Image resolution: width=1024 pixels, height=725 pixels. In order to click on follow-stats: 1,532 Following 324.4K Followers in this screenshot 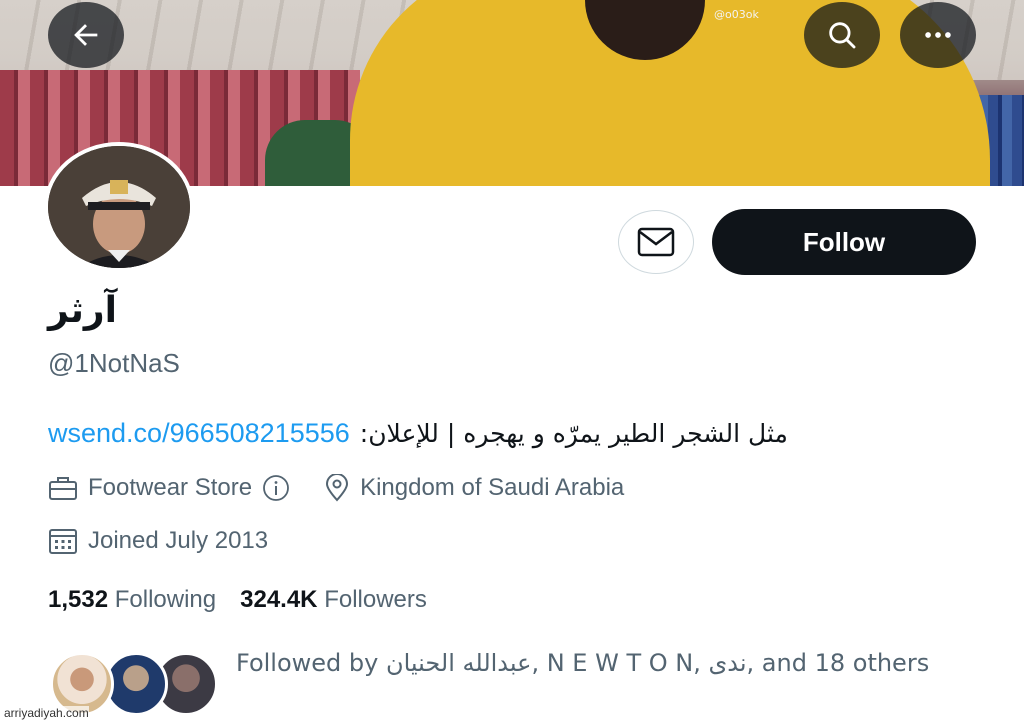, I will do `click(237, 600)`.